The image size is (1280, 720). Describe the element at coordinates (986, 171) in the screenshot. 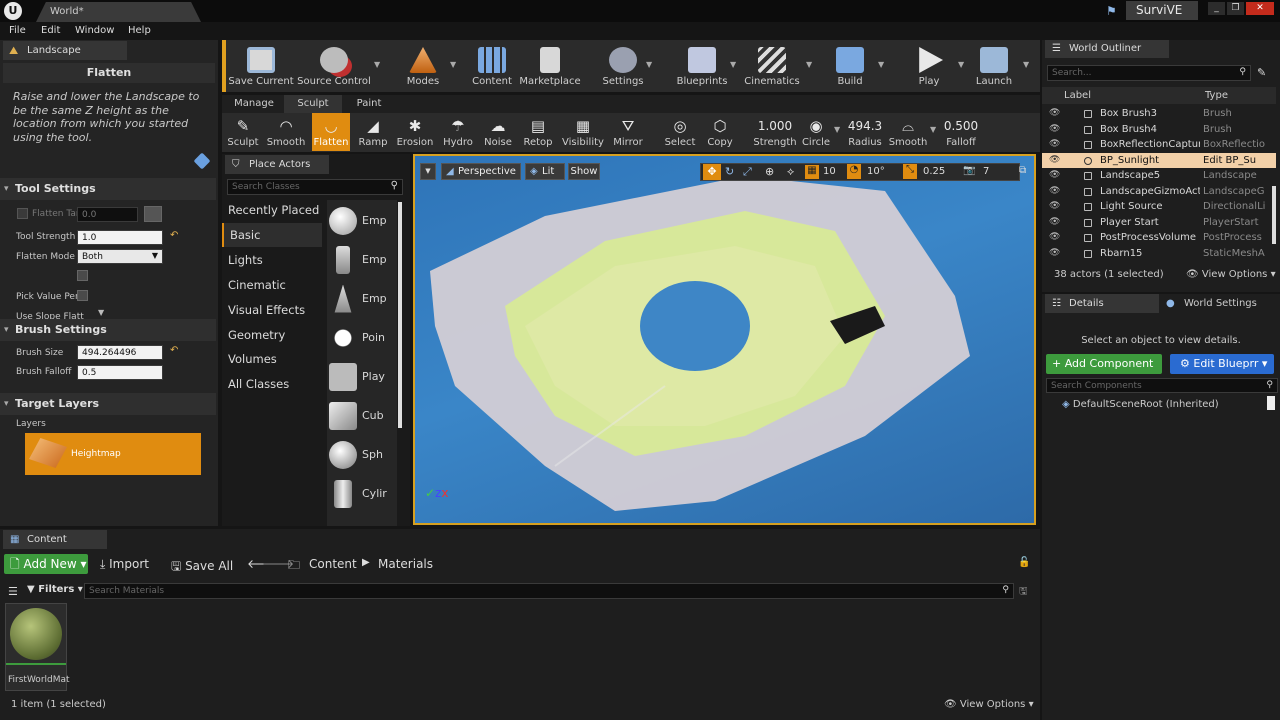

I see `camera-speed-value: 7` at that location.